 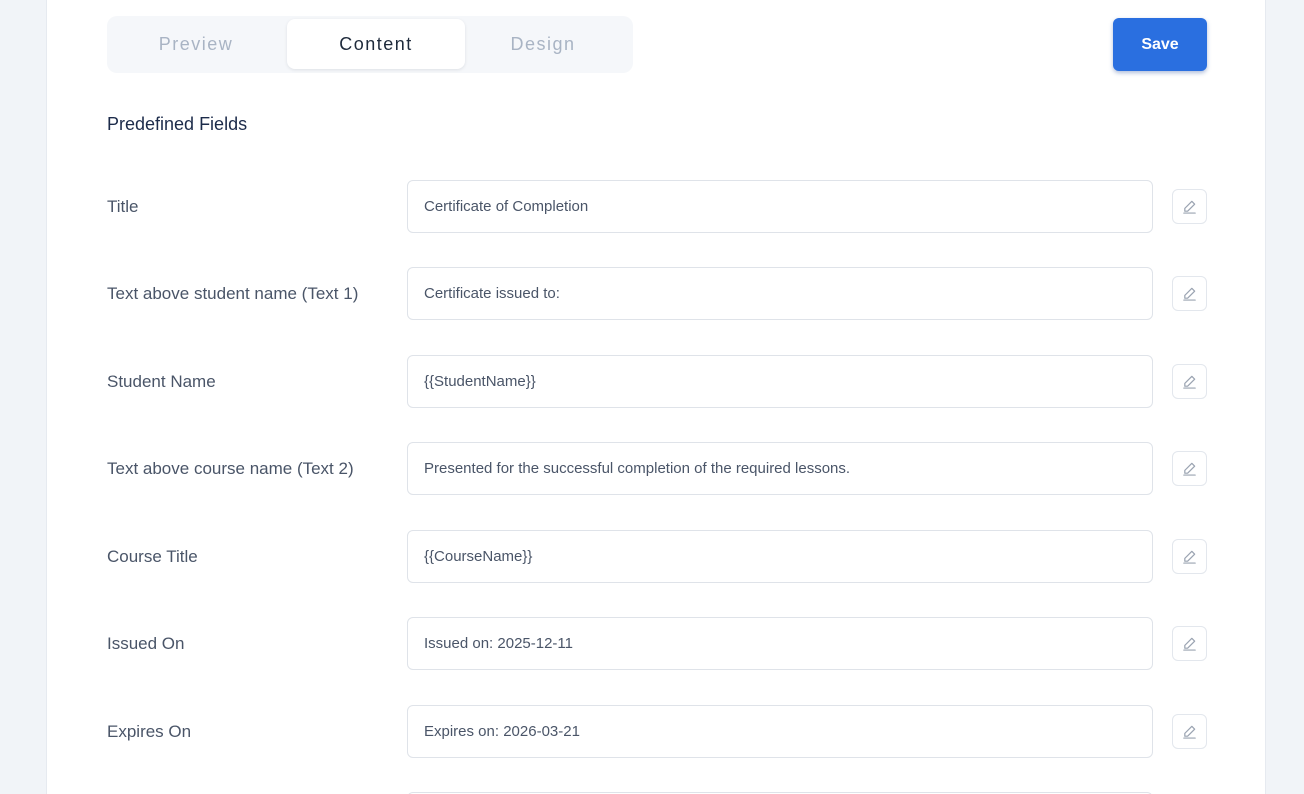 I want to click on field-label: Title, so click(x=123, y=206).